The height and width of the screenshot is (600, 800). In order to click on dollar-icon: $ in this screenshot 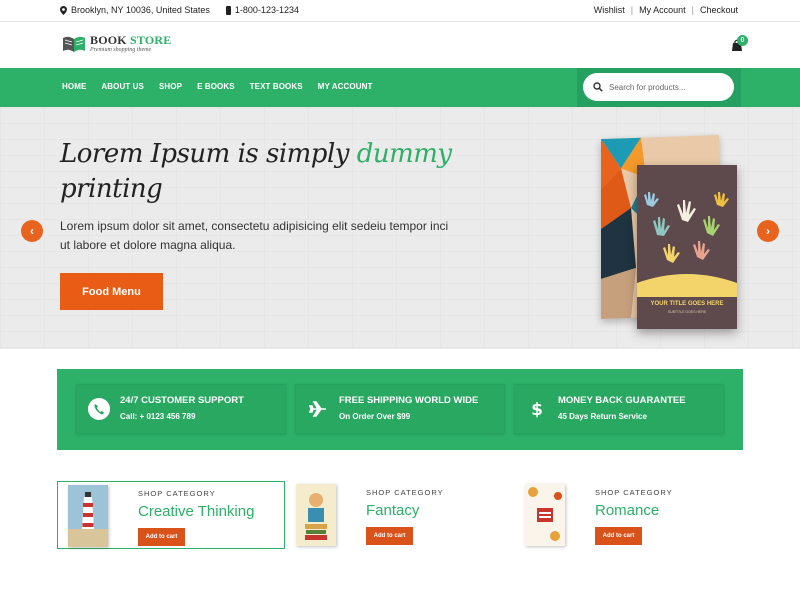, I will do `click(537, 410)`.